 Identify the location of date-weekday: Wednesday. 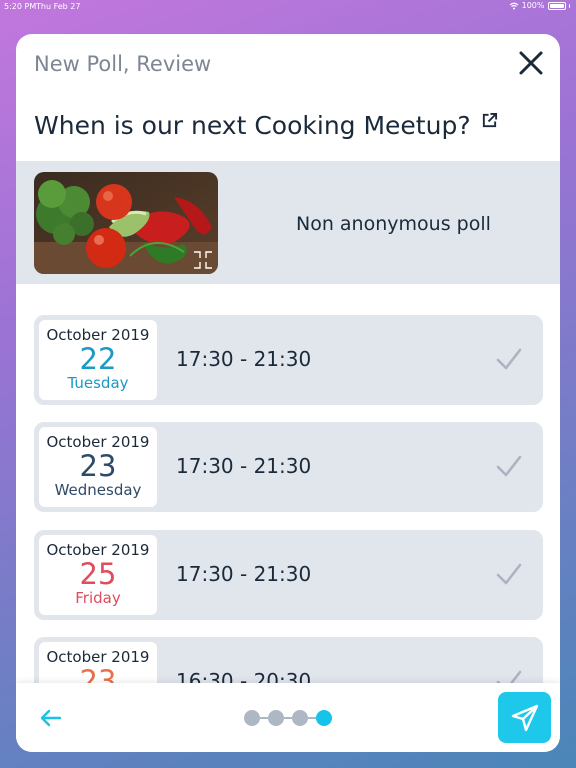
(98, 490).